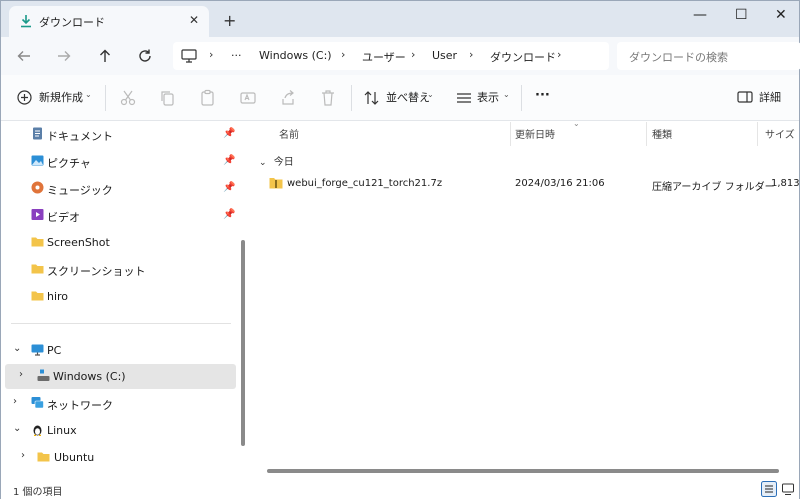  Describe the element at coordinates (37, 214) in the screenshot. I see `video-icon` at that location.